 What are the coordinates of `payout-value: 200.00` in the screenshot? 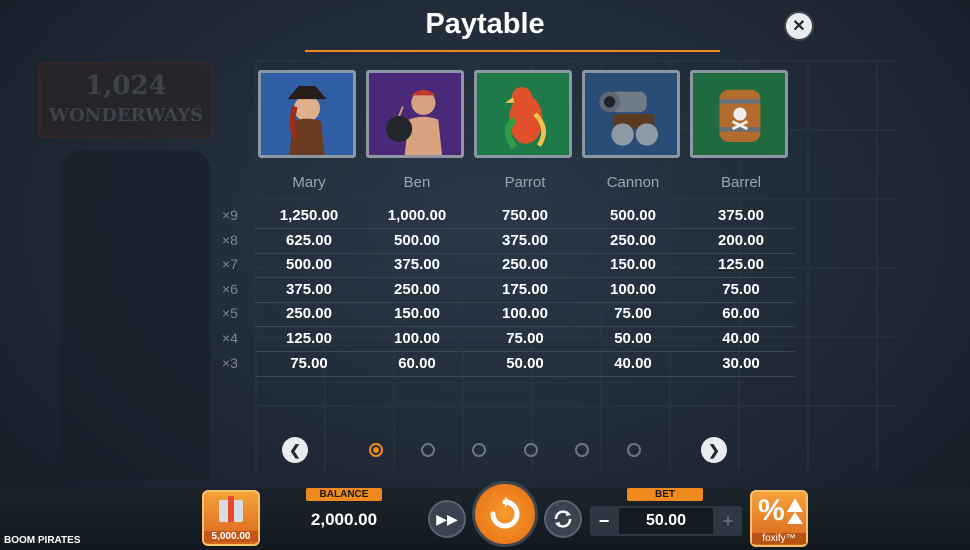 It's located at (741, 240).